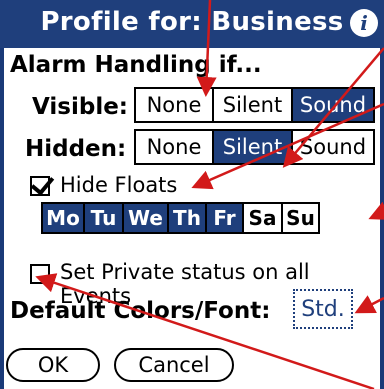 The width and height of the screenshot is (384, 389). Describe the element at coordinates (76, 149) in the screenshot. I see `hidden-label: Hidden:` at that location.